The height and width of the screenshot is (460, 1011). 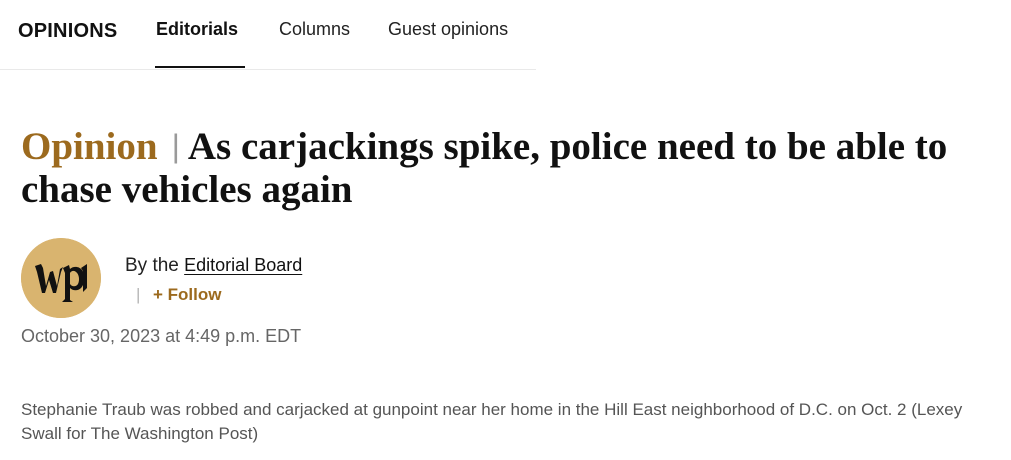 What do you see at coordinates (200, 67) in the screenshot?
I see `active-tab-underline` at bounding box center [200, 67].